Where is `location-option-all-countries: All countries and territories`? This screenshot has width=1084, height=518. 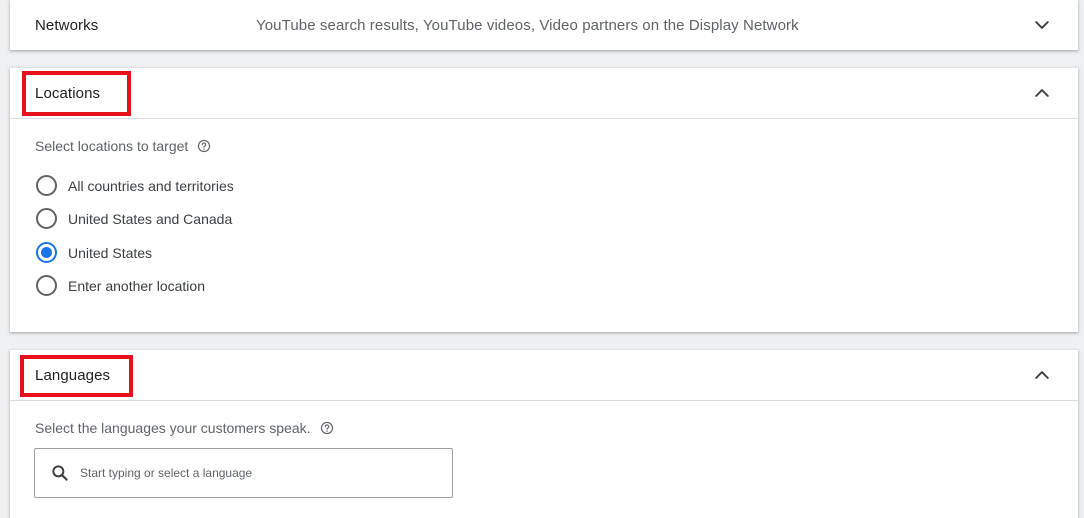 location-option-all-countries: All countries and territories is located at coordinates (135, 185).